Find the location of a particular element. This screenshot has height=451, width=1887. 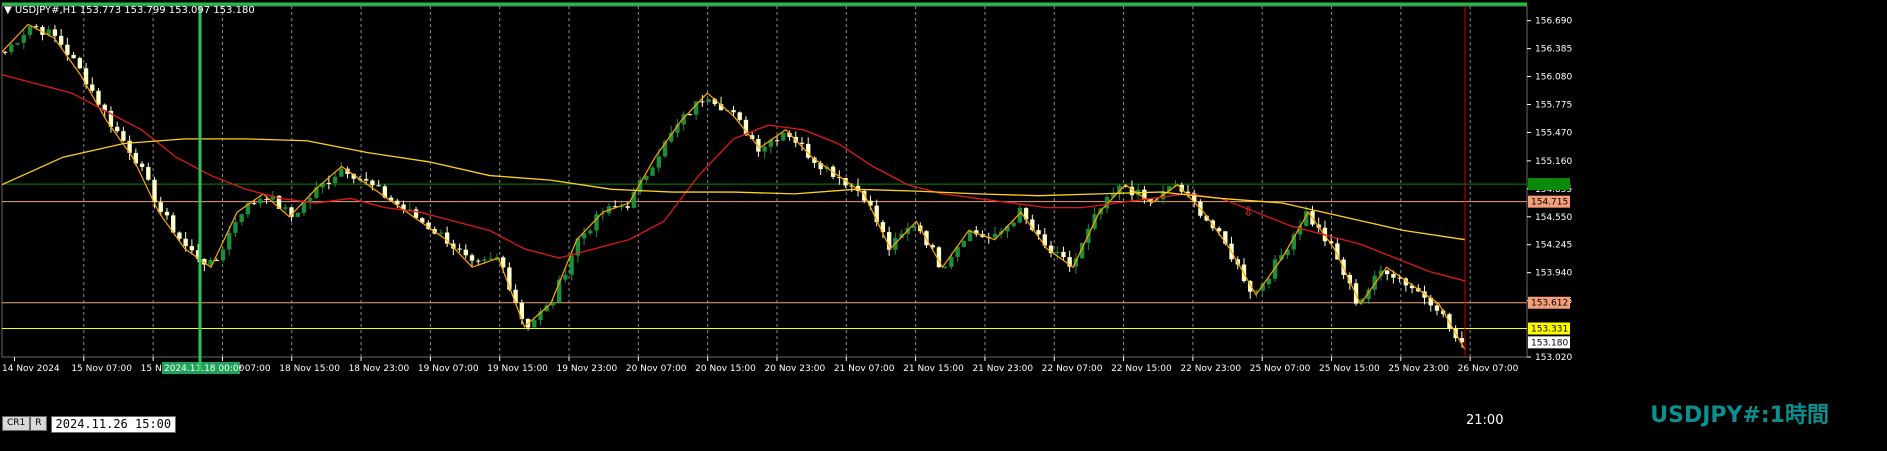

time-label: 21 Nov 23:00 is located at coordinates (1002, 369).